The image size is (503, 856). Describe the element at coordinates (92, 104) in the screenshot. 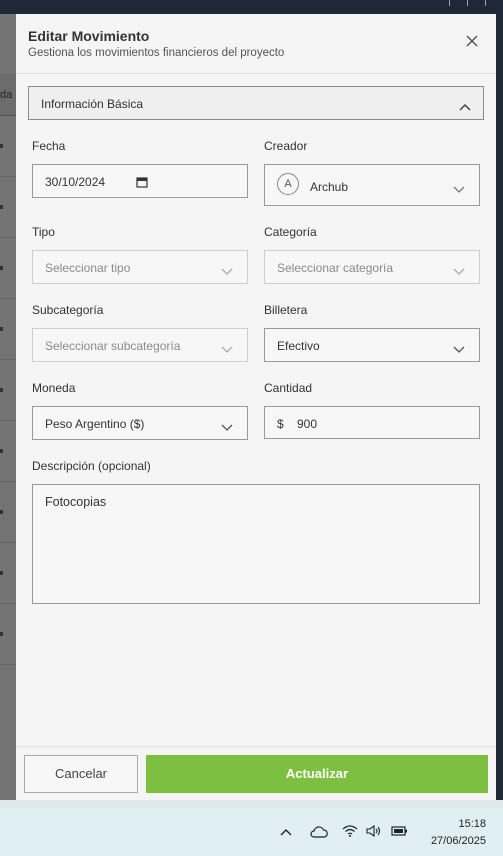

I see `section-title: Información Básica` at that location.